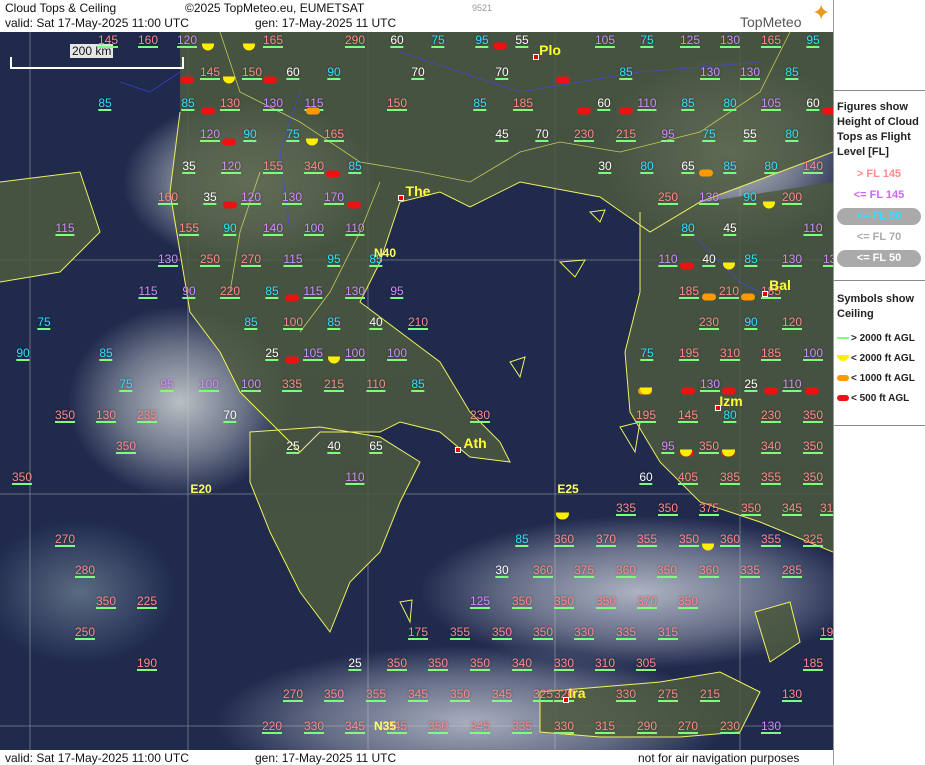  Describe the element at coordinates (813, 539) in the screenshot. I see `cloud-top-value: 325` at that location.